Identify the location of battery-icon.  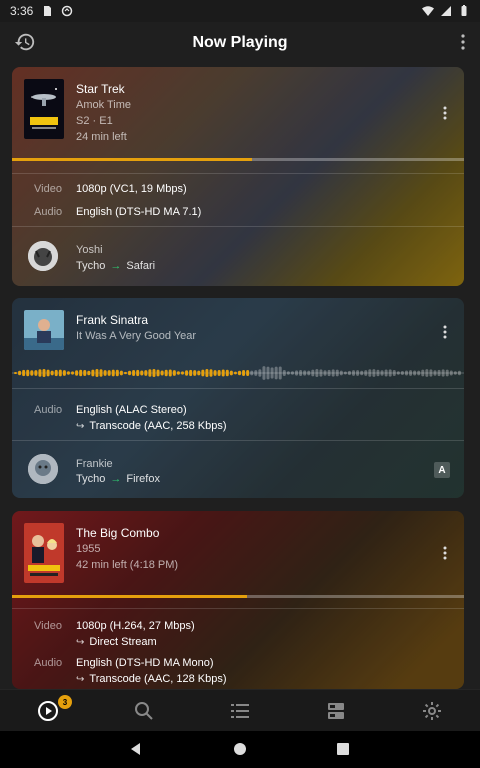
(464, 10).